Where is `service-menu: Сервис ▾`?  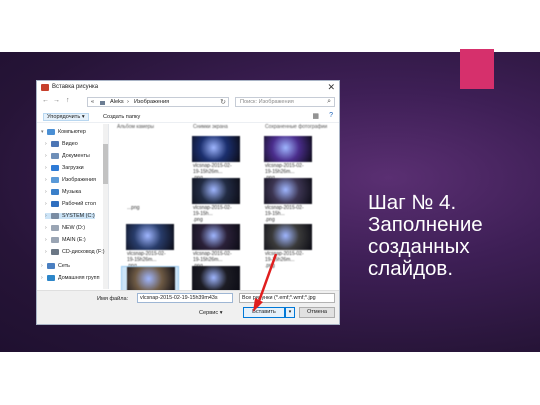 service-menu: Сервис ▾ is located at coordinates (211, 313).